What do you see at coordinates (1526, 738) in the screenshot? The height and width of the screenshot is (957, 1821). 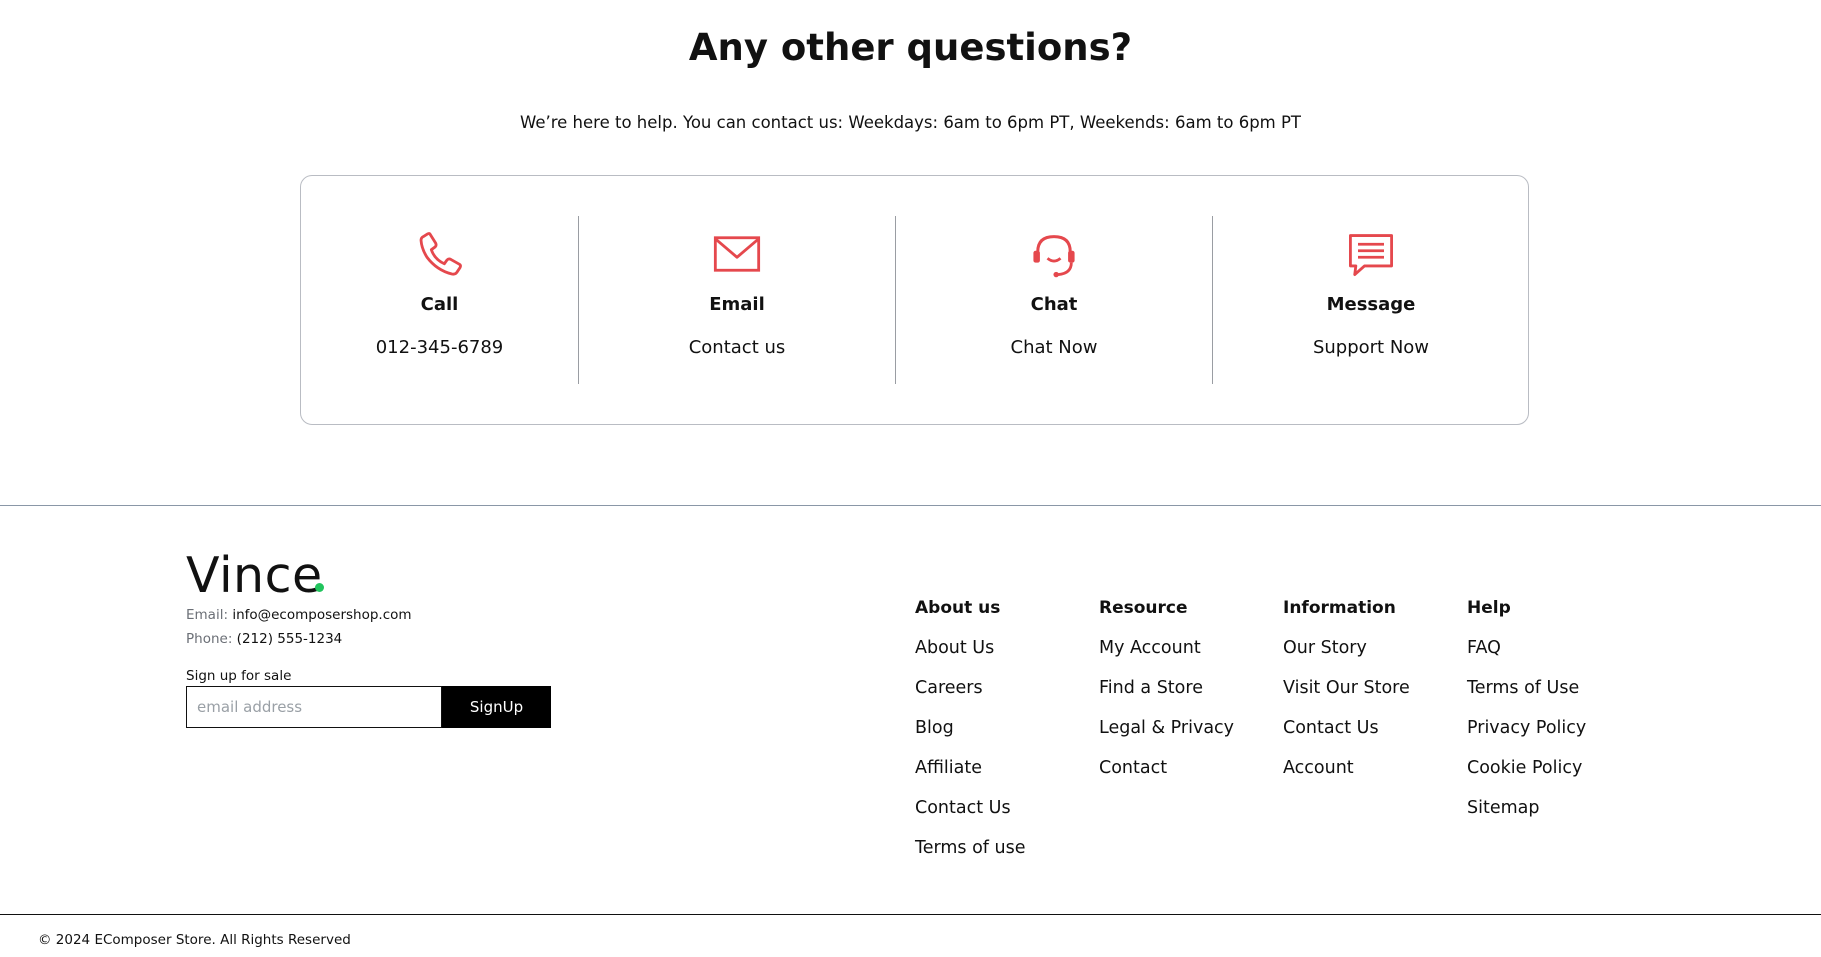 I see `footer-link: Privacy Policy` at bounding box center [1526, 738].